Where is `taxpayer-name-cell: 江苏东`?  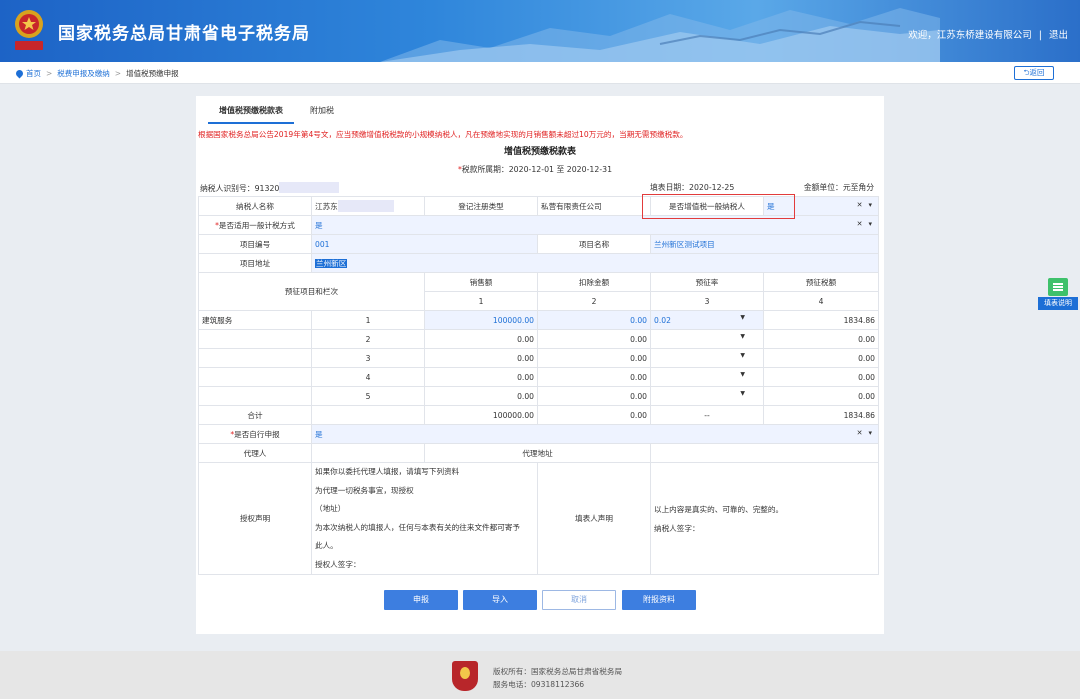
taxpayer-name-cell: 江苏东 is located at coordinates (368, 206).